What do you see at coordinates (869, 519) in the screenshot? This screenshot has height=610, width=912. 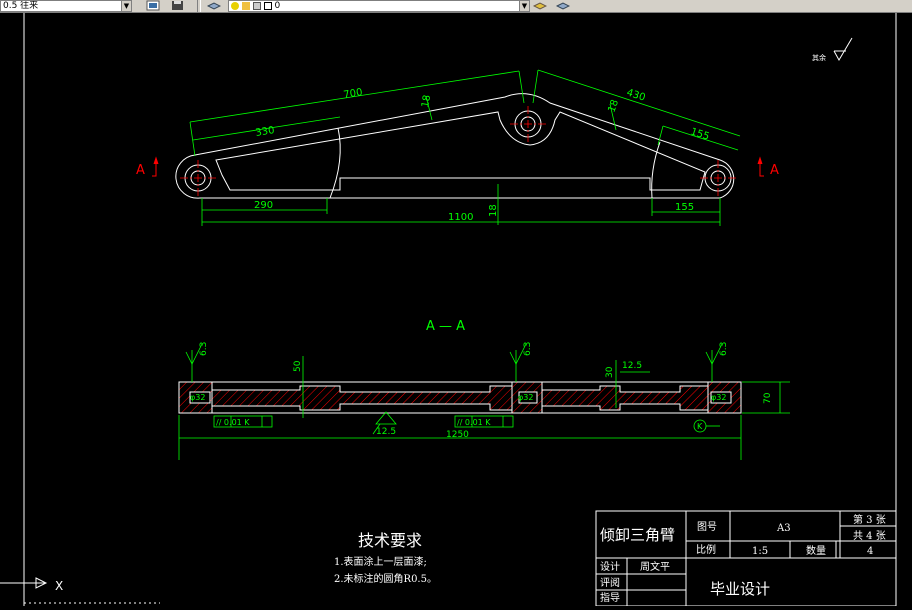 I see `sheet-label: 第 3 张` at bounding box center [869, 519].